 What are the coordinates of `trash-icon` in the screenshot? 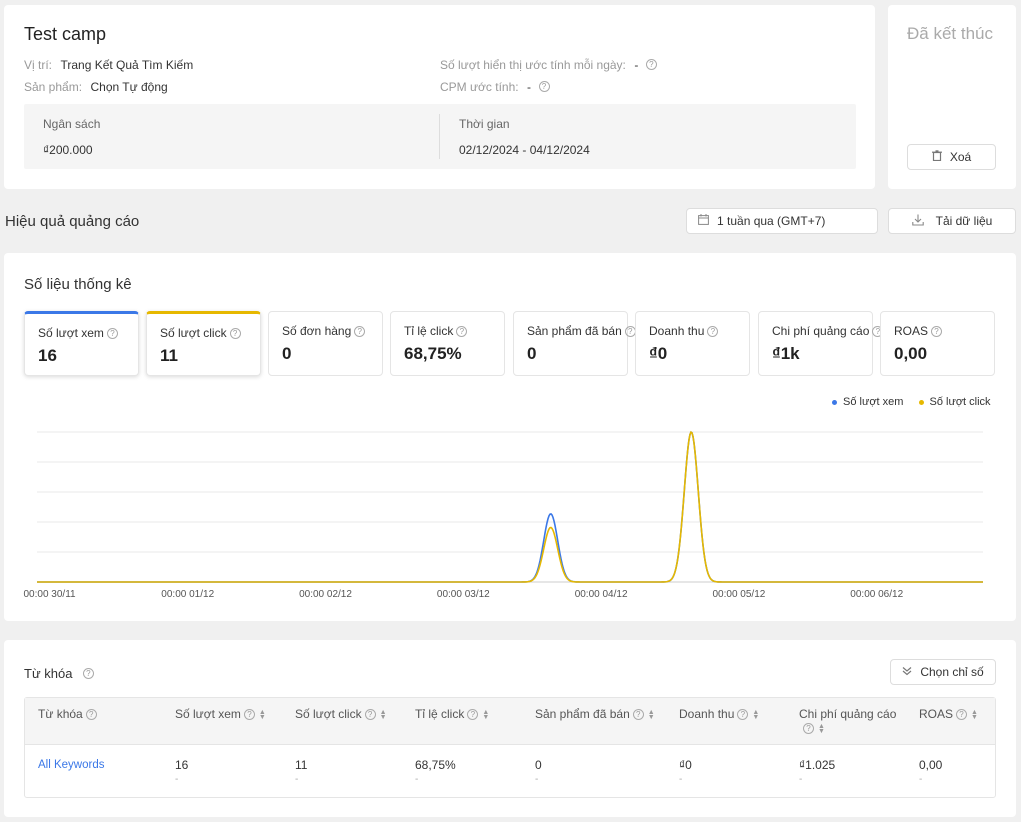 It's located at (936, 157).